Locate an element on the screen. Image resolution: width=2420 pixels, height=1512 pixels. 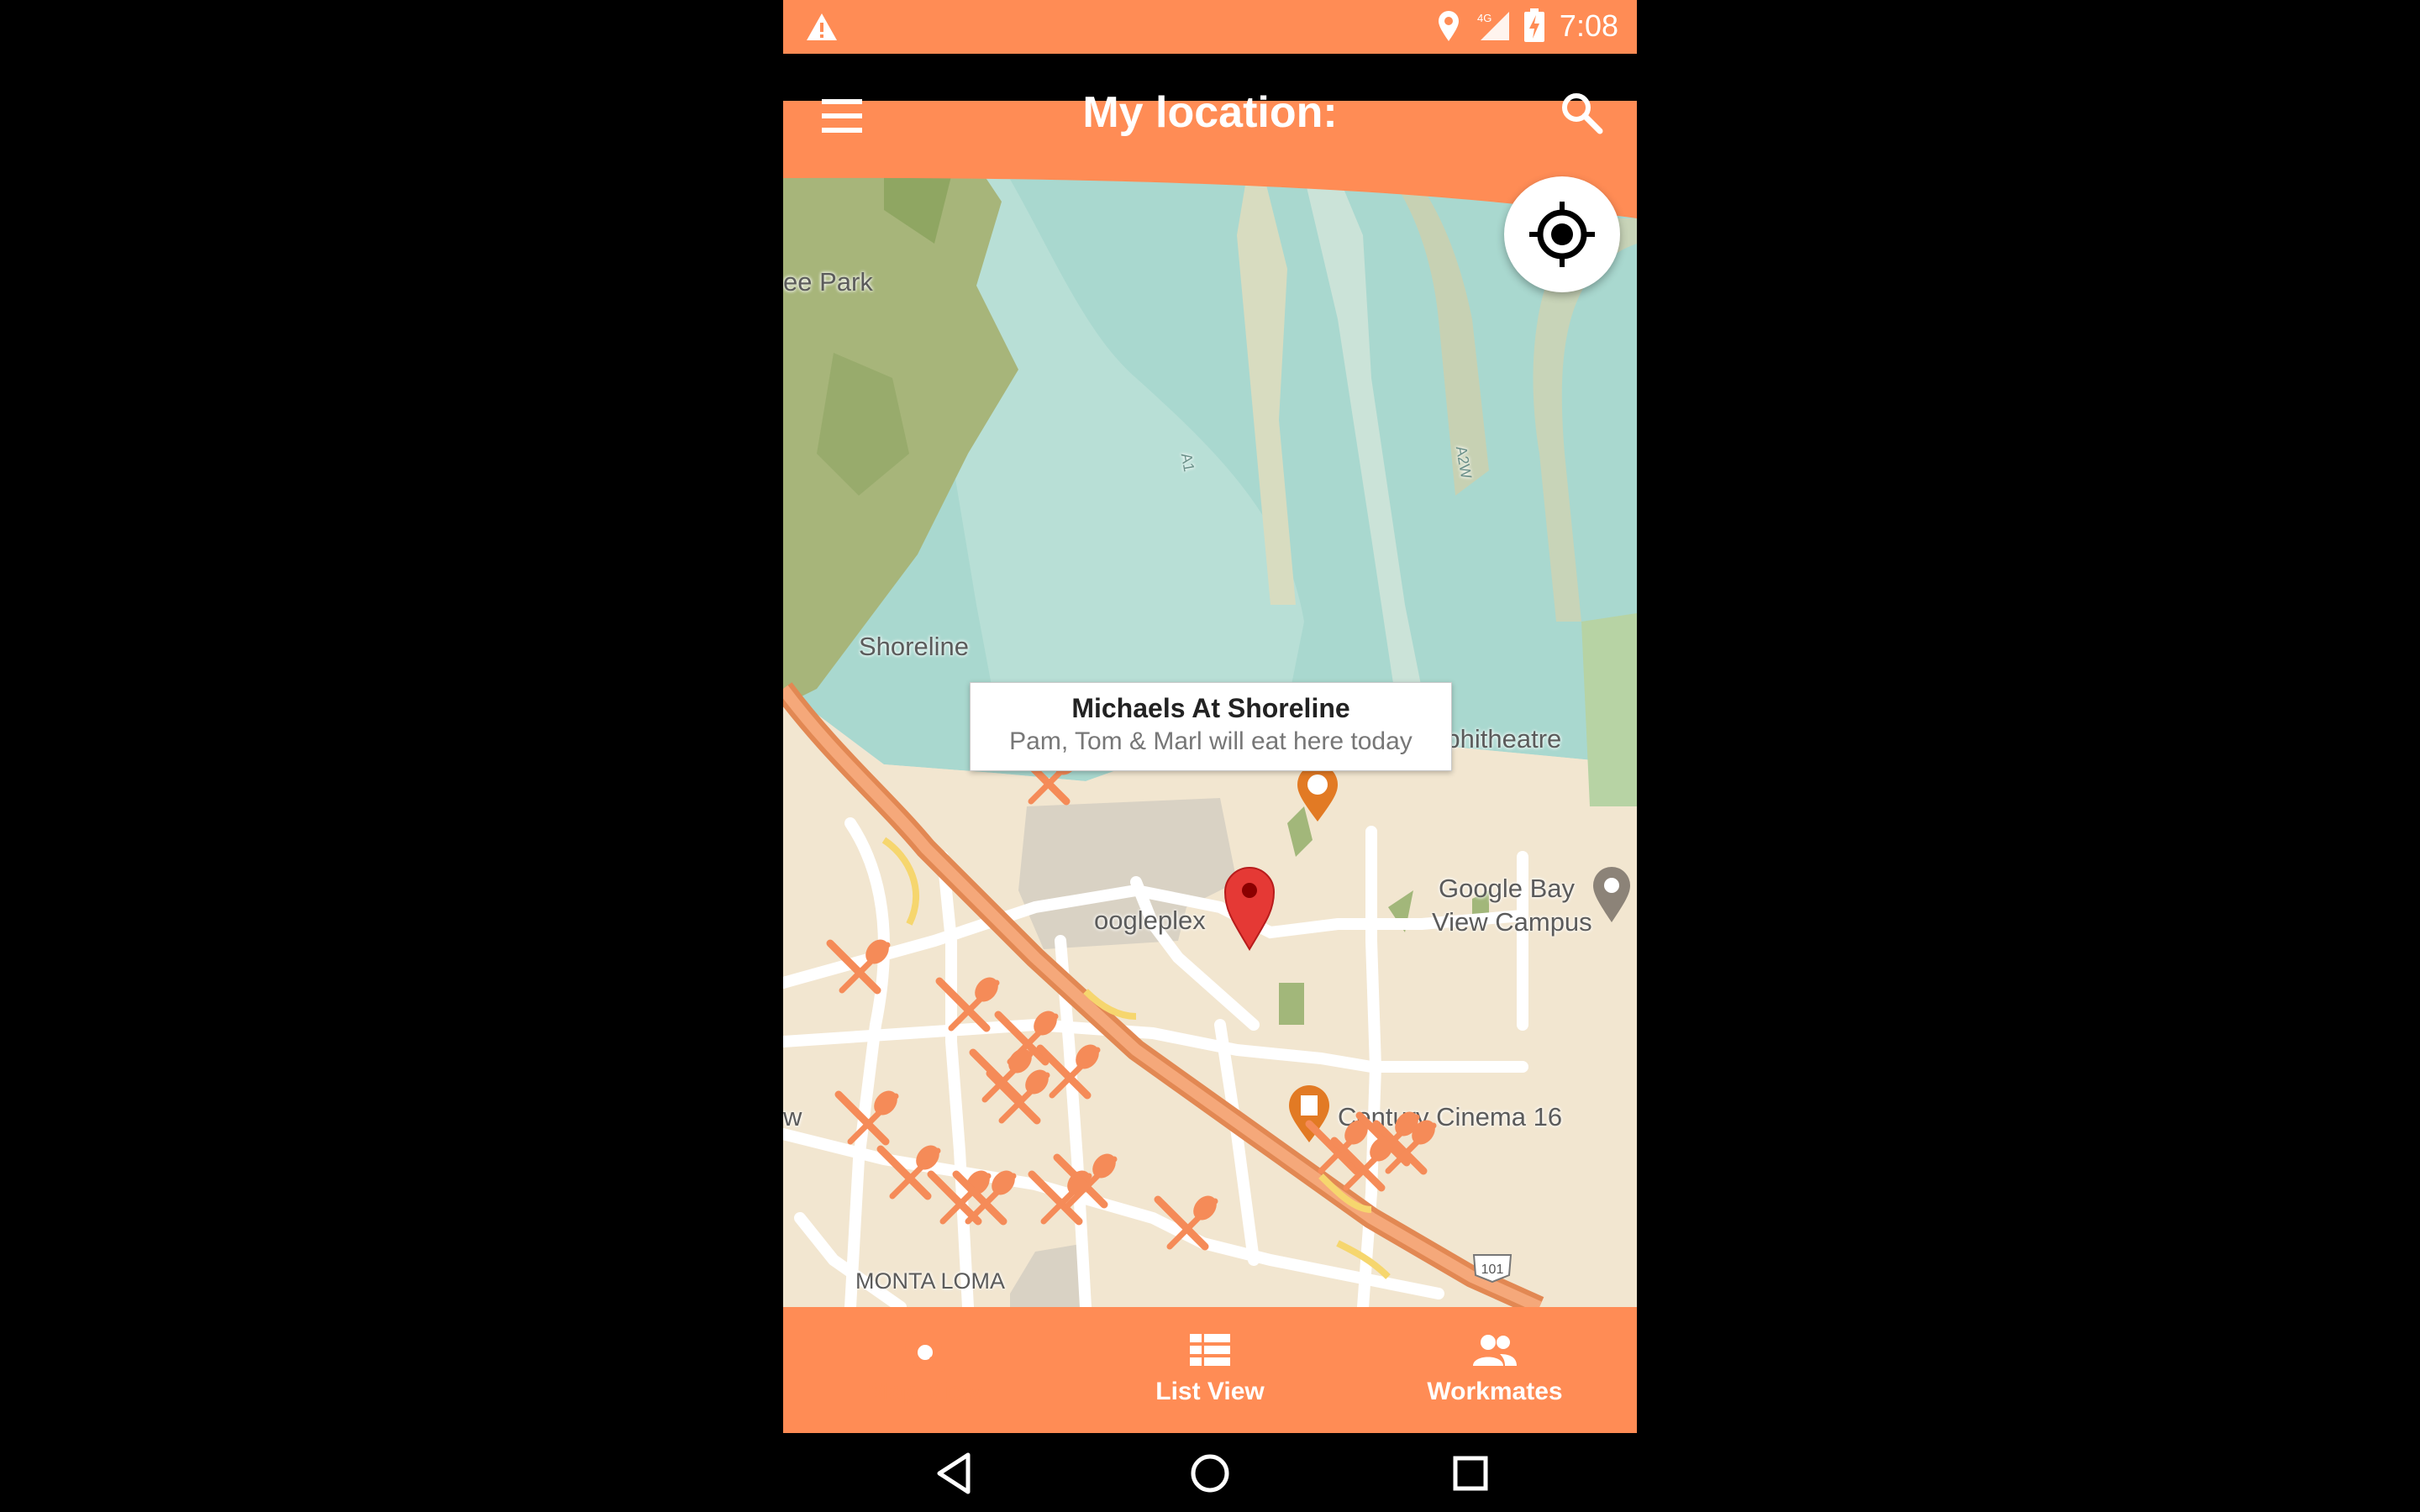
location-icon is located at coordinates (1448, 28).